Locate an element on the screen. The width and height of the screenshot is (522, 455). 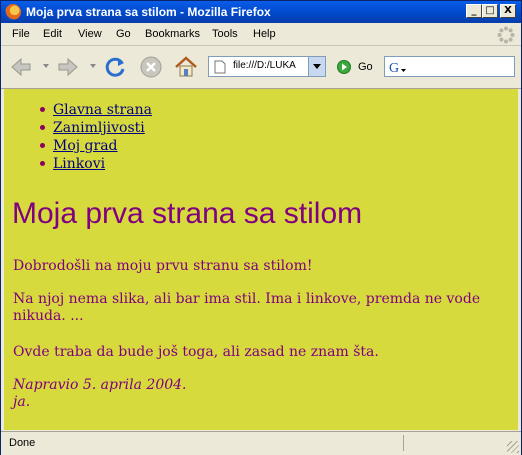
status-text: Done is located at coordinates (22, 443).